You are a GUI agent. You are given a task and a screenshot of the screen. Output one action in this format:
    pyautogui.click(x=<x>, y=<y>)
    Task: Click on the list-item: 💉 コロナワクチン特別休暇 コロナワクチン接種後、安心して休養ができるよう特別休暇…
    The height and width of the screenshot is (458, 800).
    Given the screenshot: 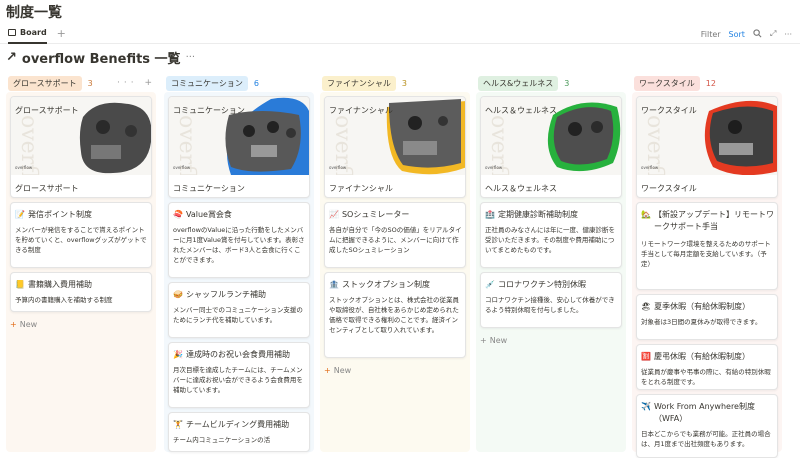 What is the action you would take?
    pyautogui.click(x=551, y=300)
    